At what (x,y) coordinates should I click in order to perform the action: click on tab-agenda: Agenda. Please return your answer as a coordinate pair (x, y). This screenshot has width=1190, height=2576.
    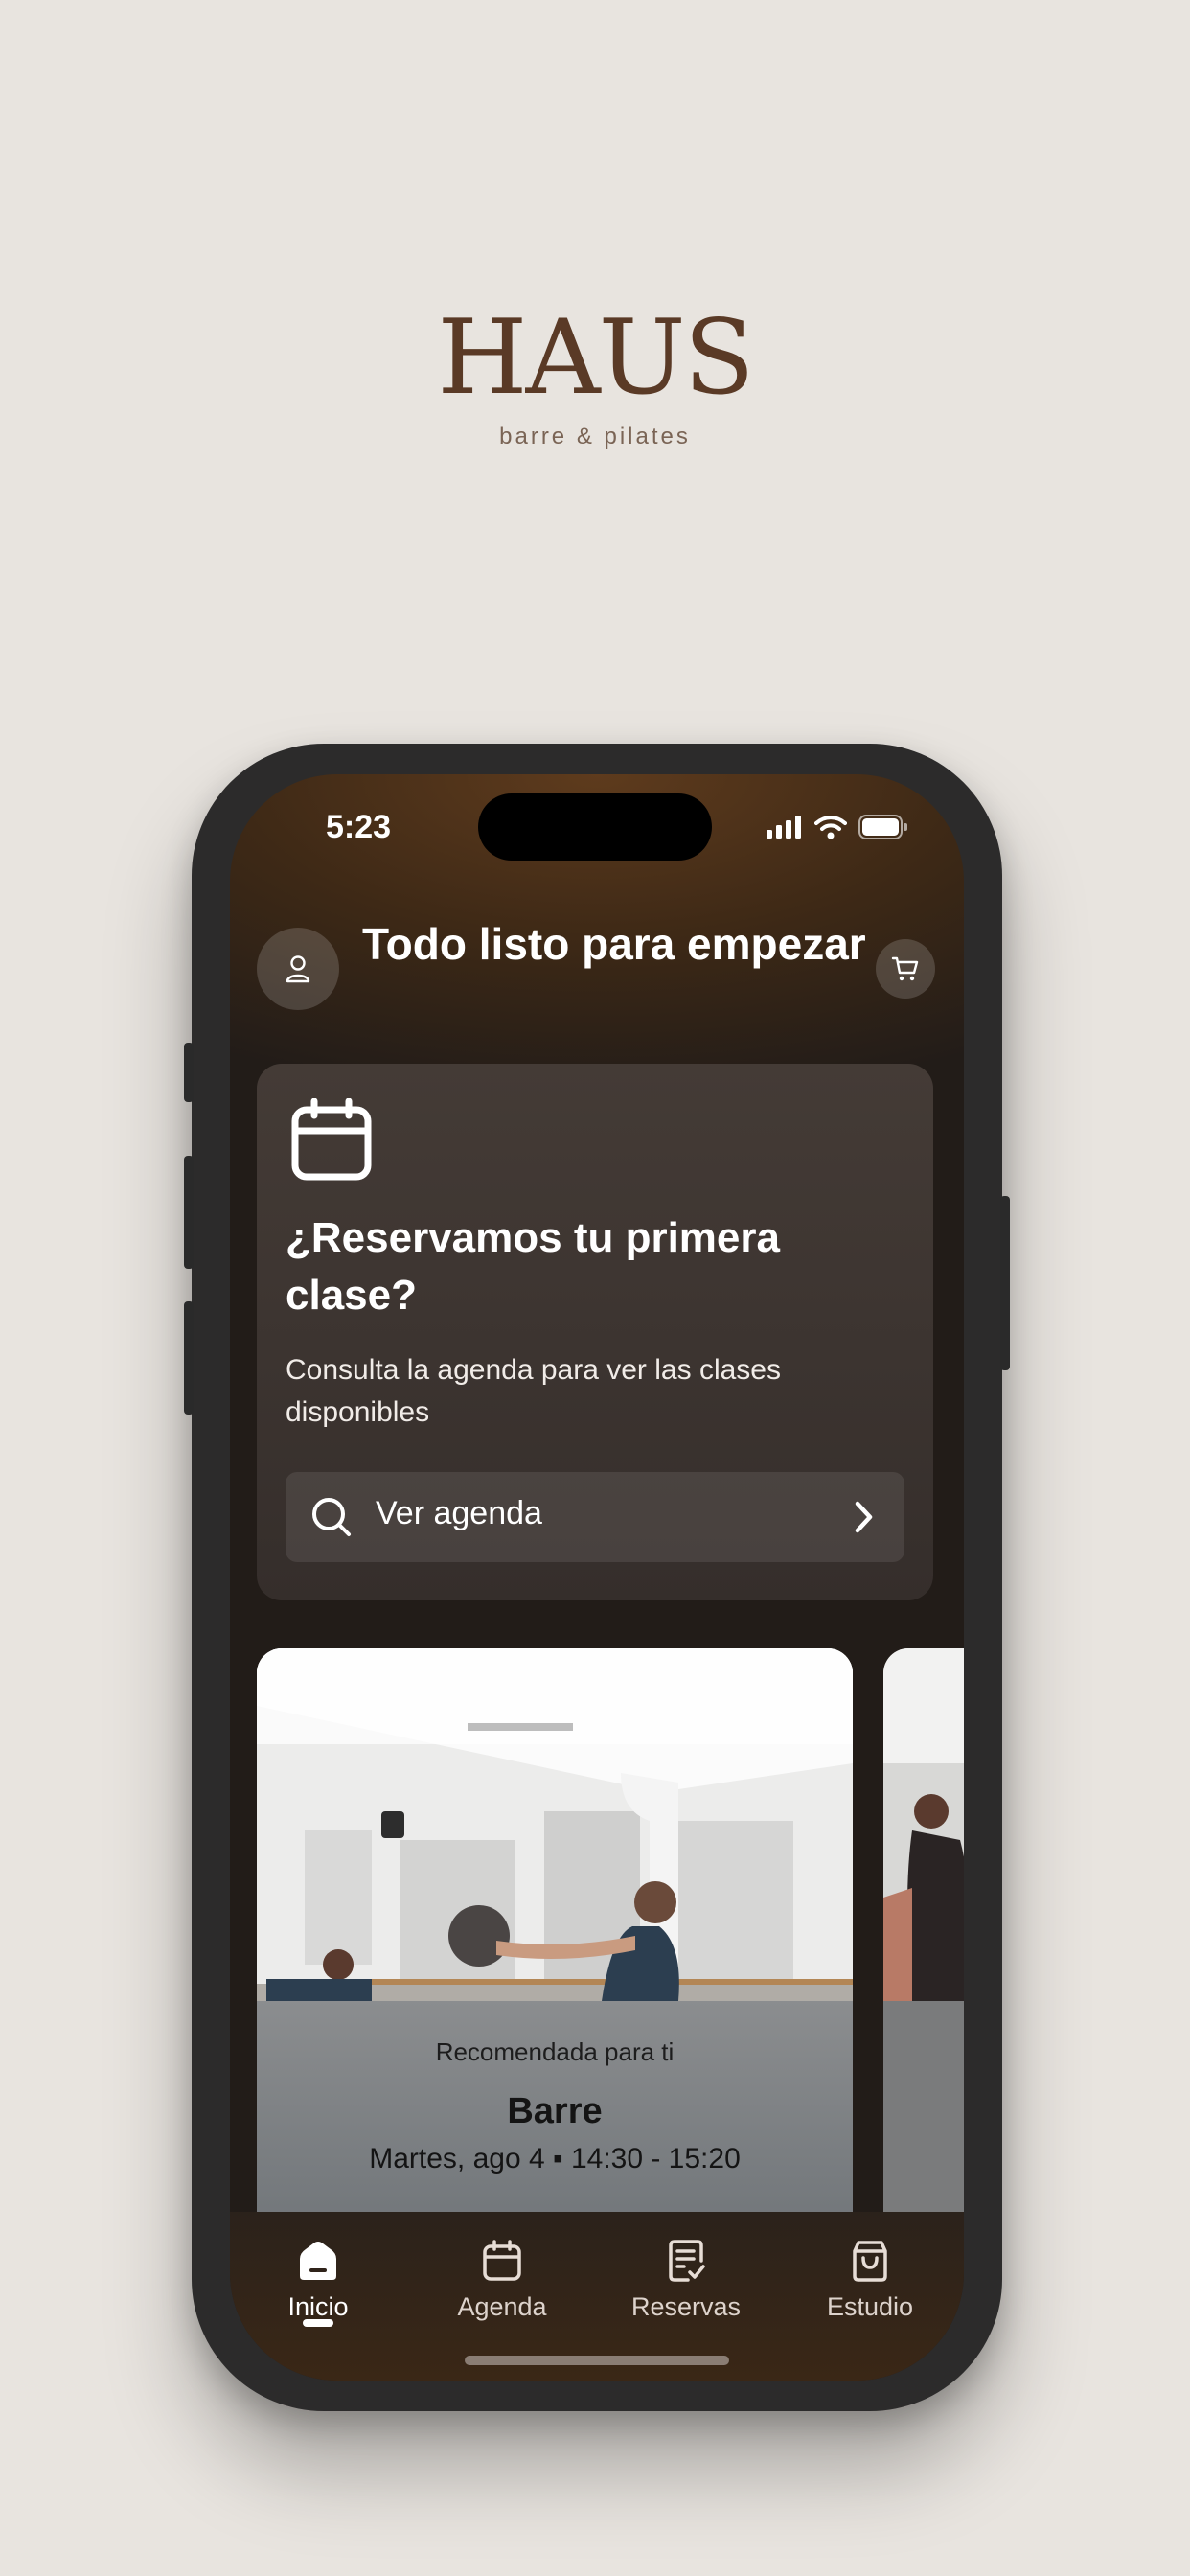
    Looking at the image, I should click on (502, 2279).